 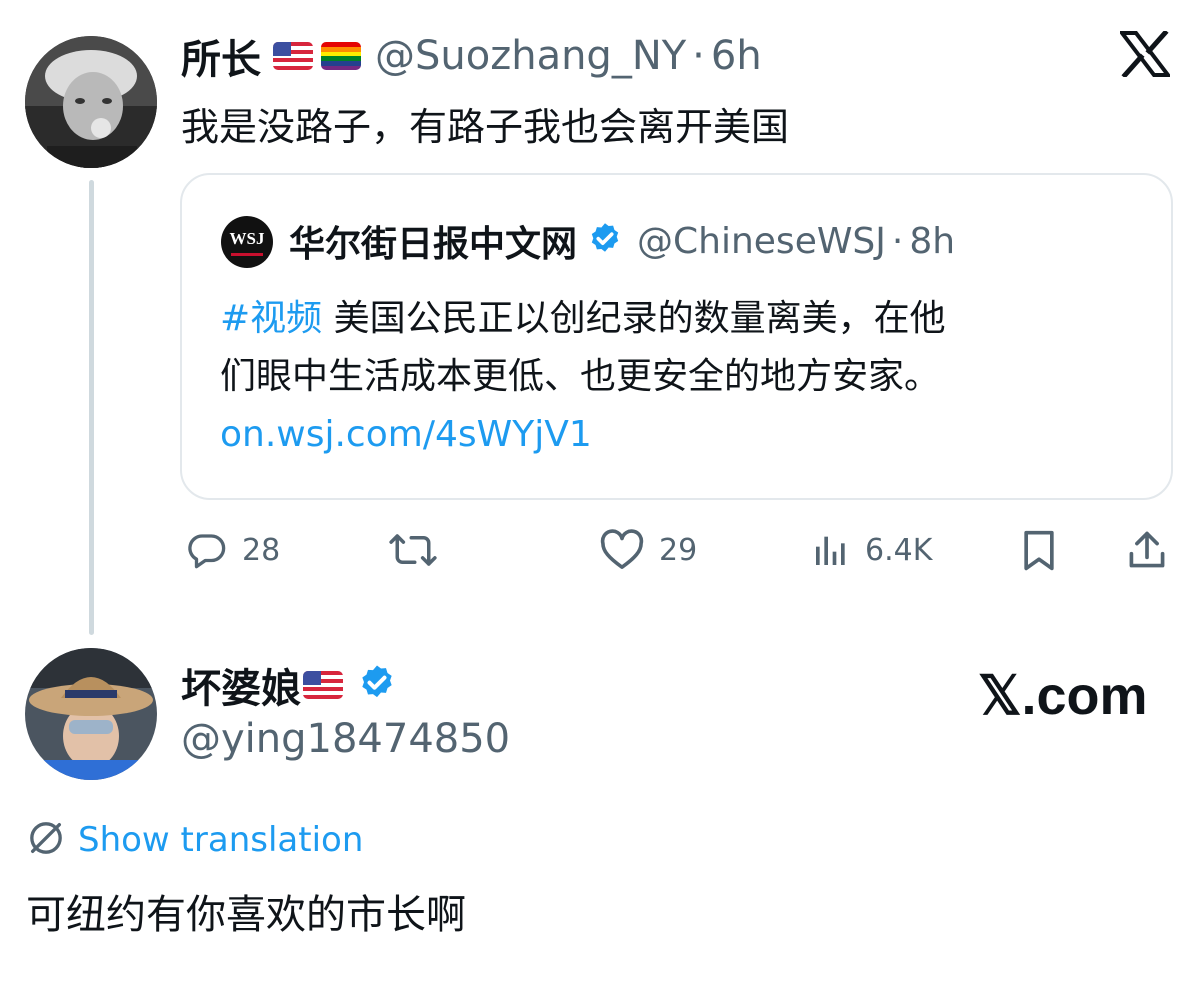 What do you see at coordinates (220, 840) in the screenshot?
I see `show-translation-label: Show translation` at bounding box center [220, 840].